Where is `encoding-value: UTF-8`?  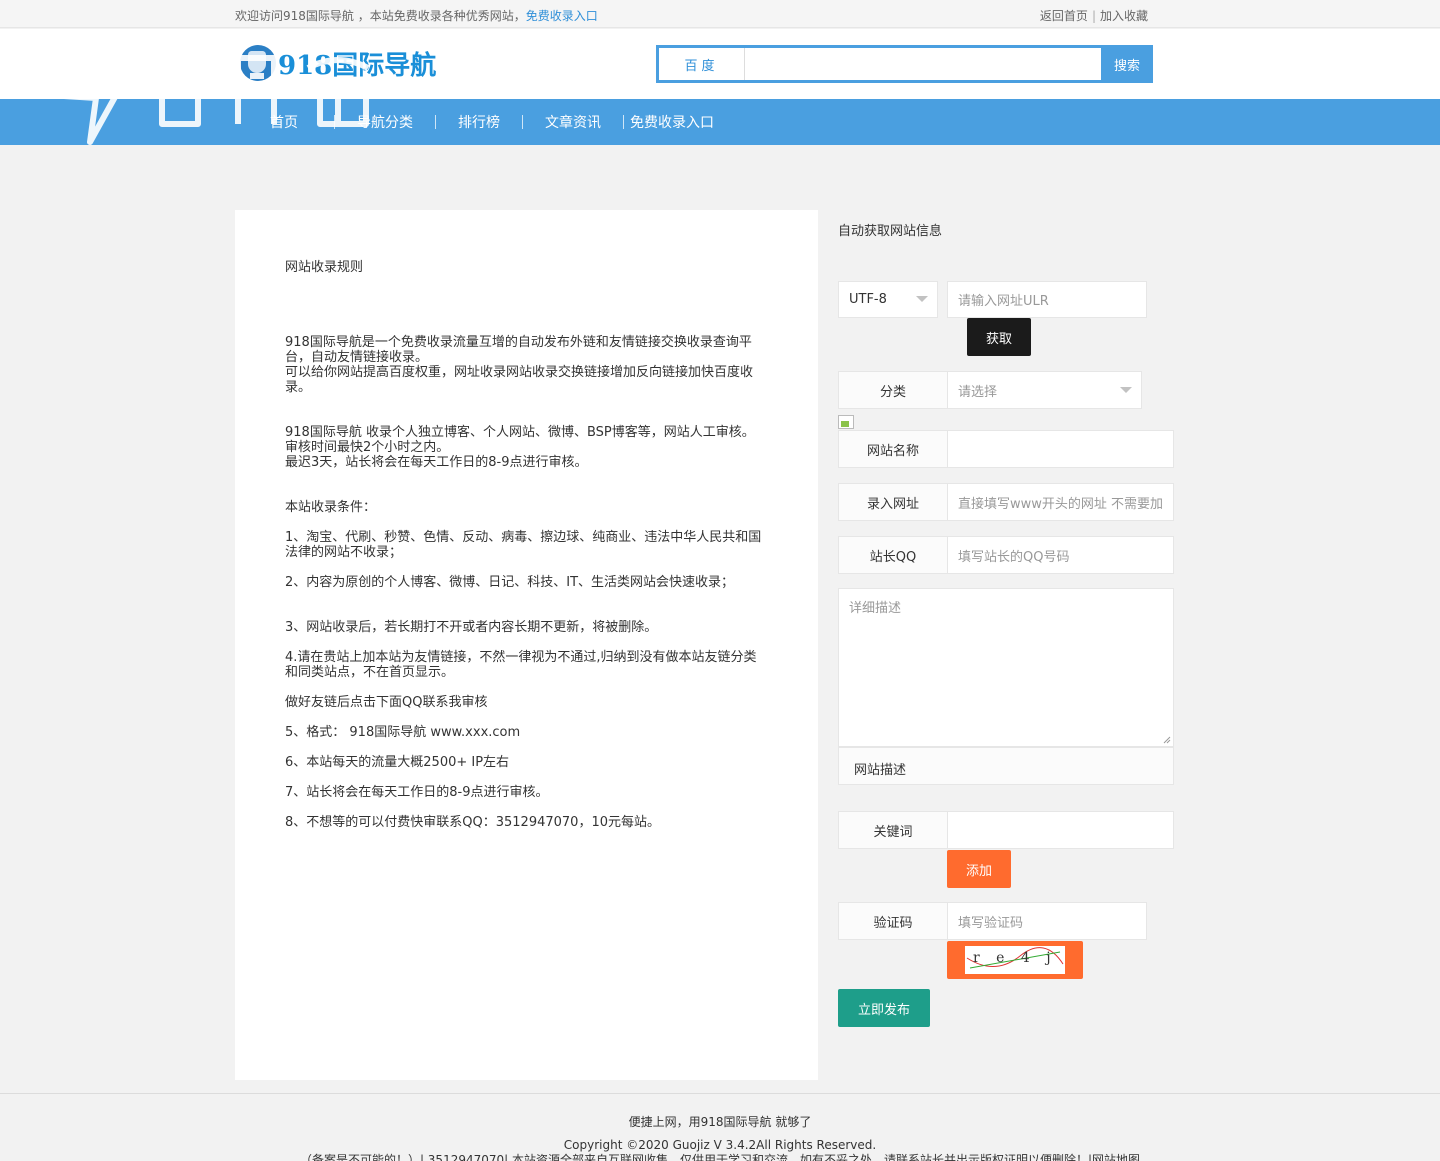
encoding-value: UTF-8 is located at coordinates (868, 299).